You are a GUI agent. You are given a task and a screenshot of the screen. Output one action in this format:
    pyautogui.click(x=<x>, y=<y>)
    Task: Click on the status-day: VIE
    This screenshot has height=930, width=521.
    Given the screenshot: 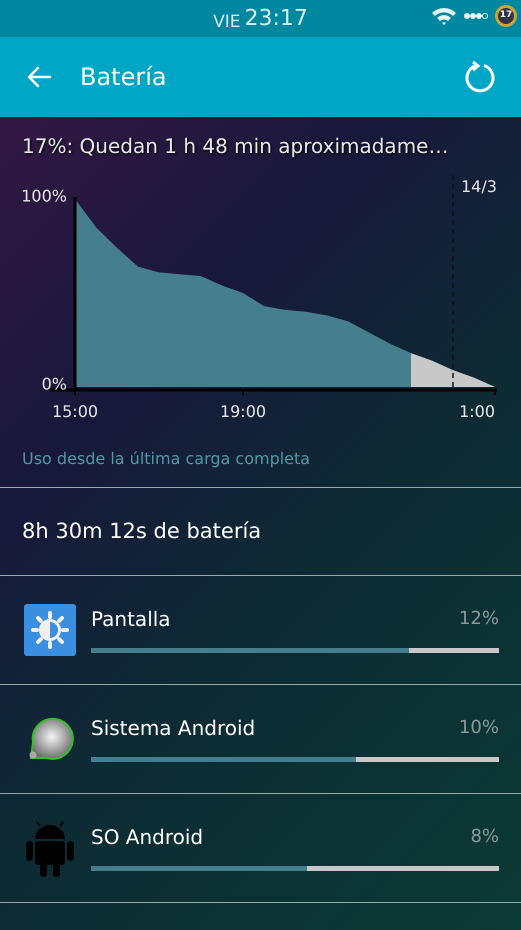 What is the action you would take?
    pyautogui.click(x=226, y=22)
    